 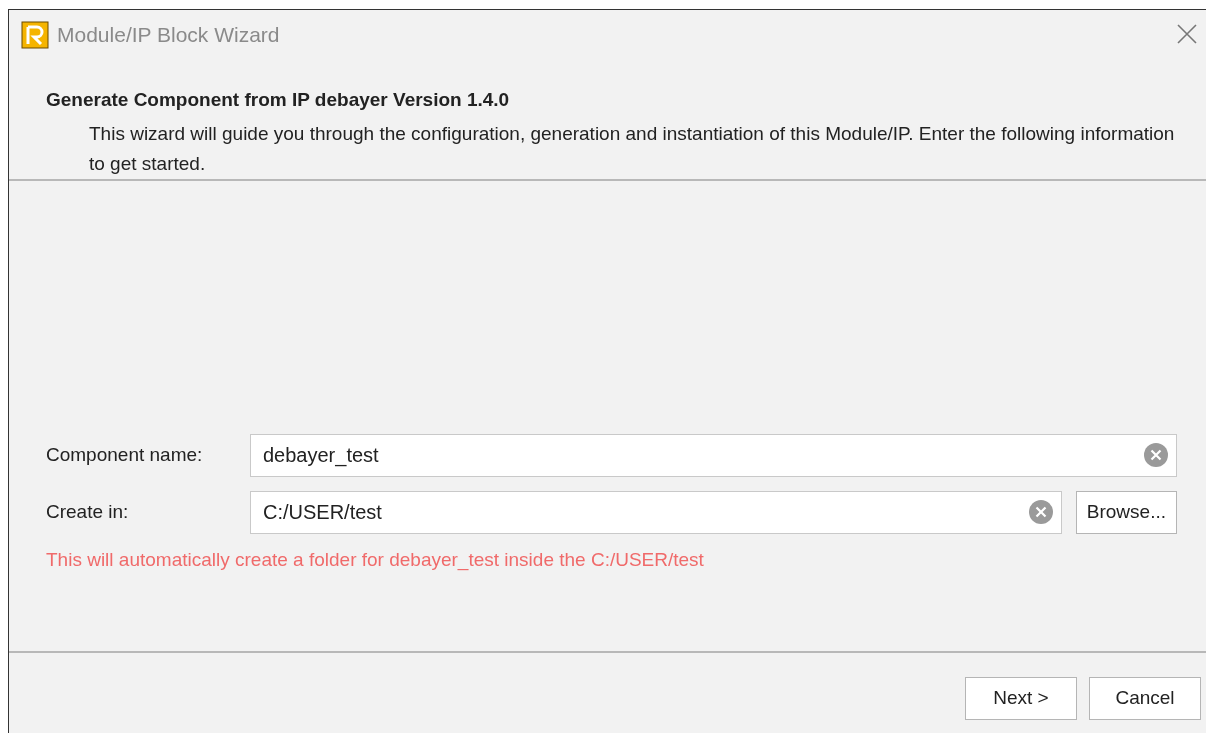 I want to click on header-description: This wizard will guide you through the configuration, generation and instantiation of this Module/IP. Enter the following information to get started., so click(x=632, y=148).